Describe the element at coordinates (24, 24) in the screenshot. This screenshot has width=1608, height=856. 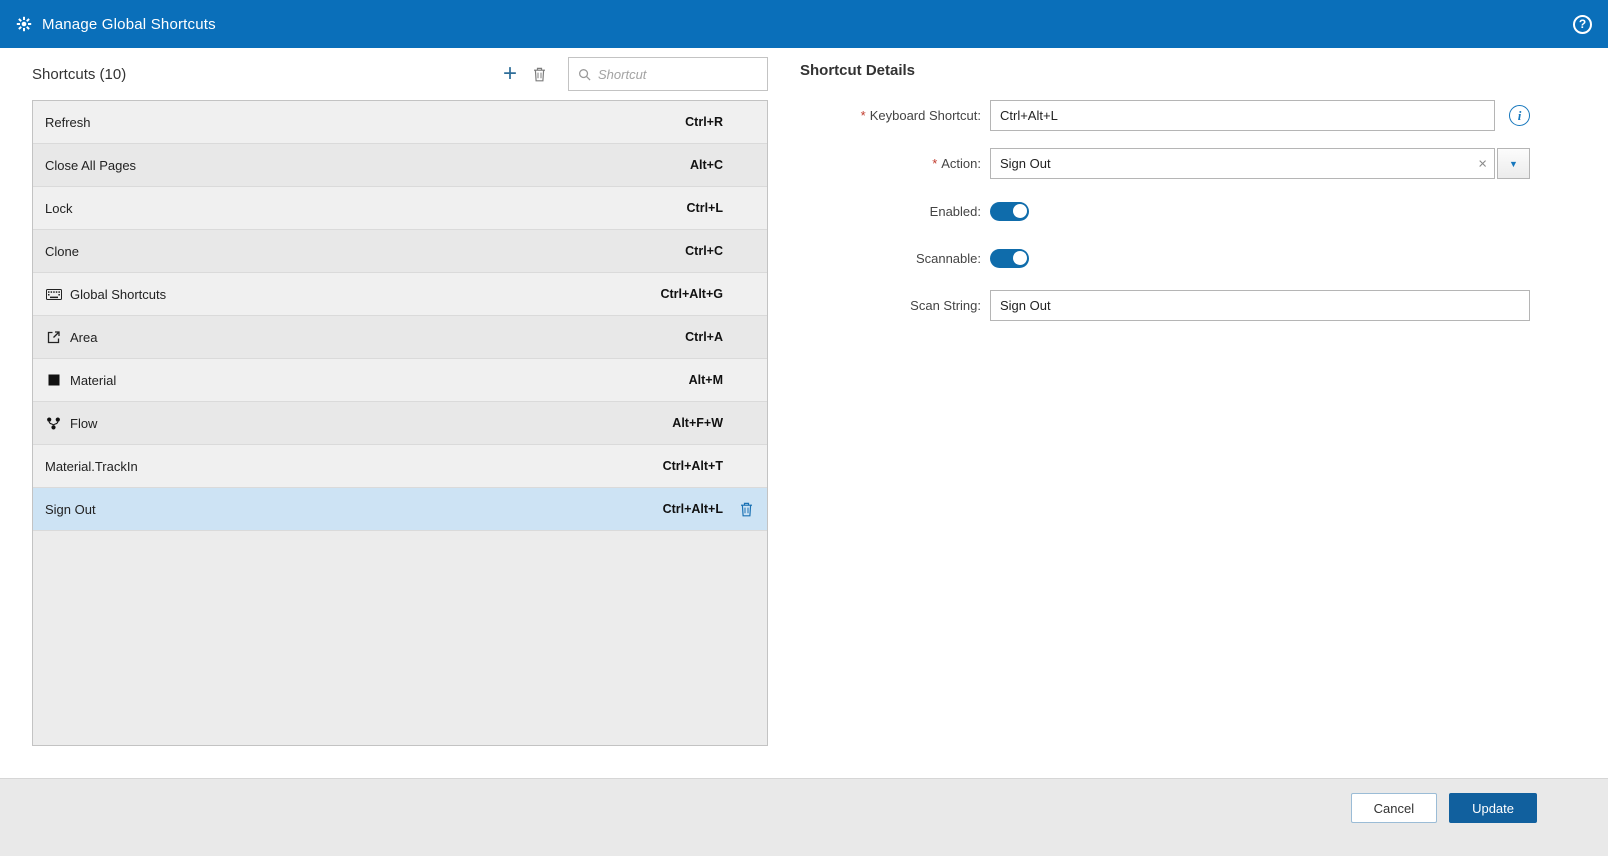
I see `shortcuts-app-icon` at that location.